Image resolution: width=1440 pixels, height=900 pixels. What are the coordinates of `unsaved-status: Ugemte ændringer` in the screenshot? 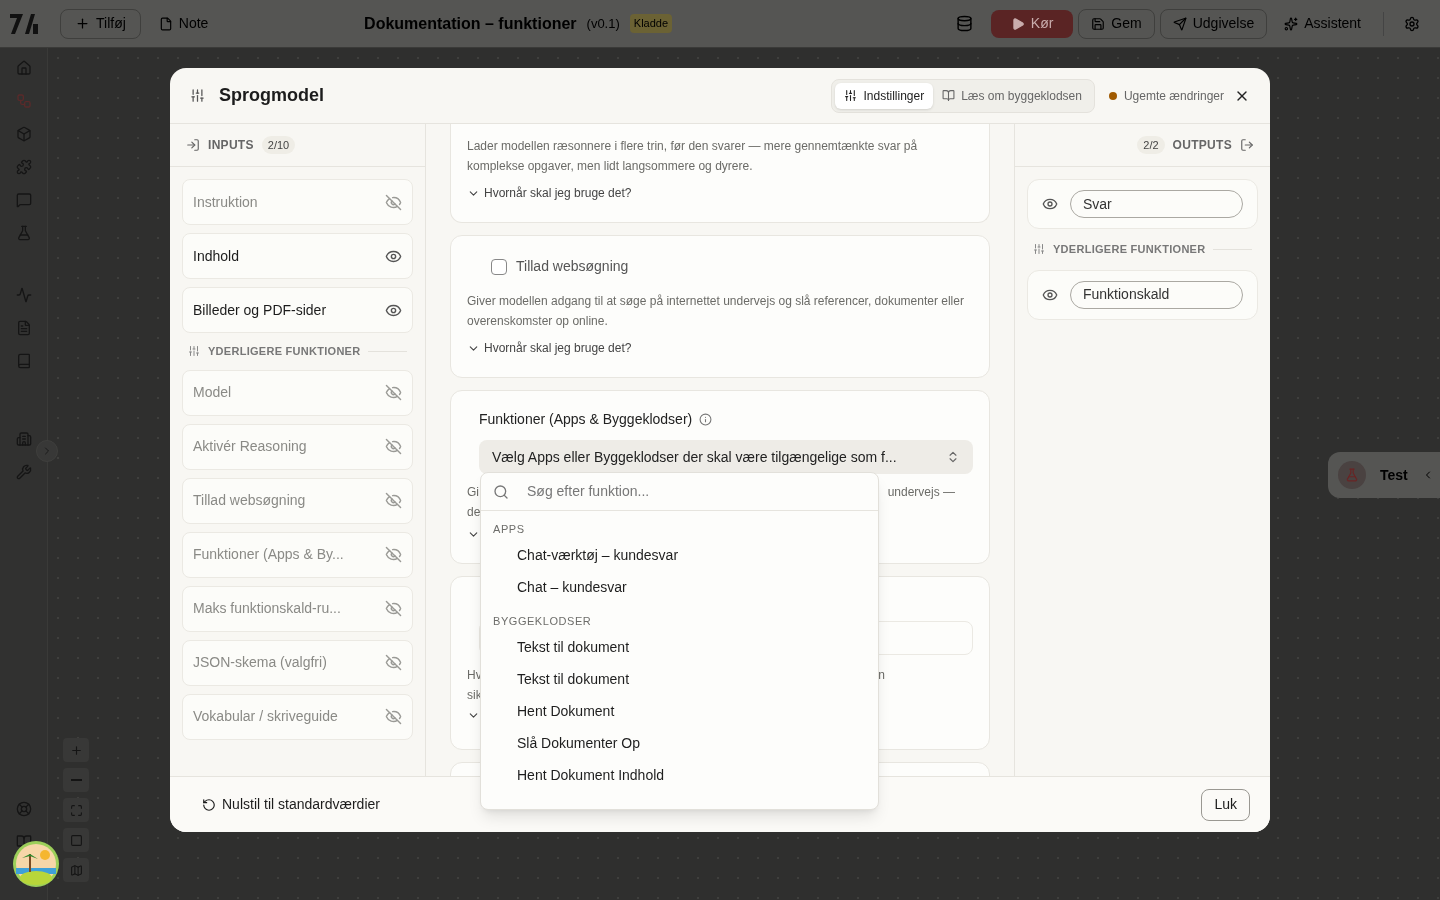 It's located at (1173, 96).